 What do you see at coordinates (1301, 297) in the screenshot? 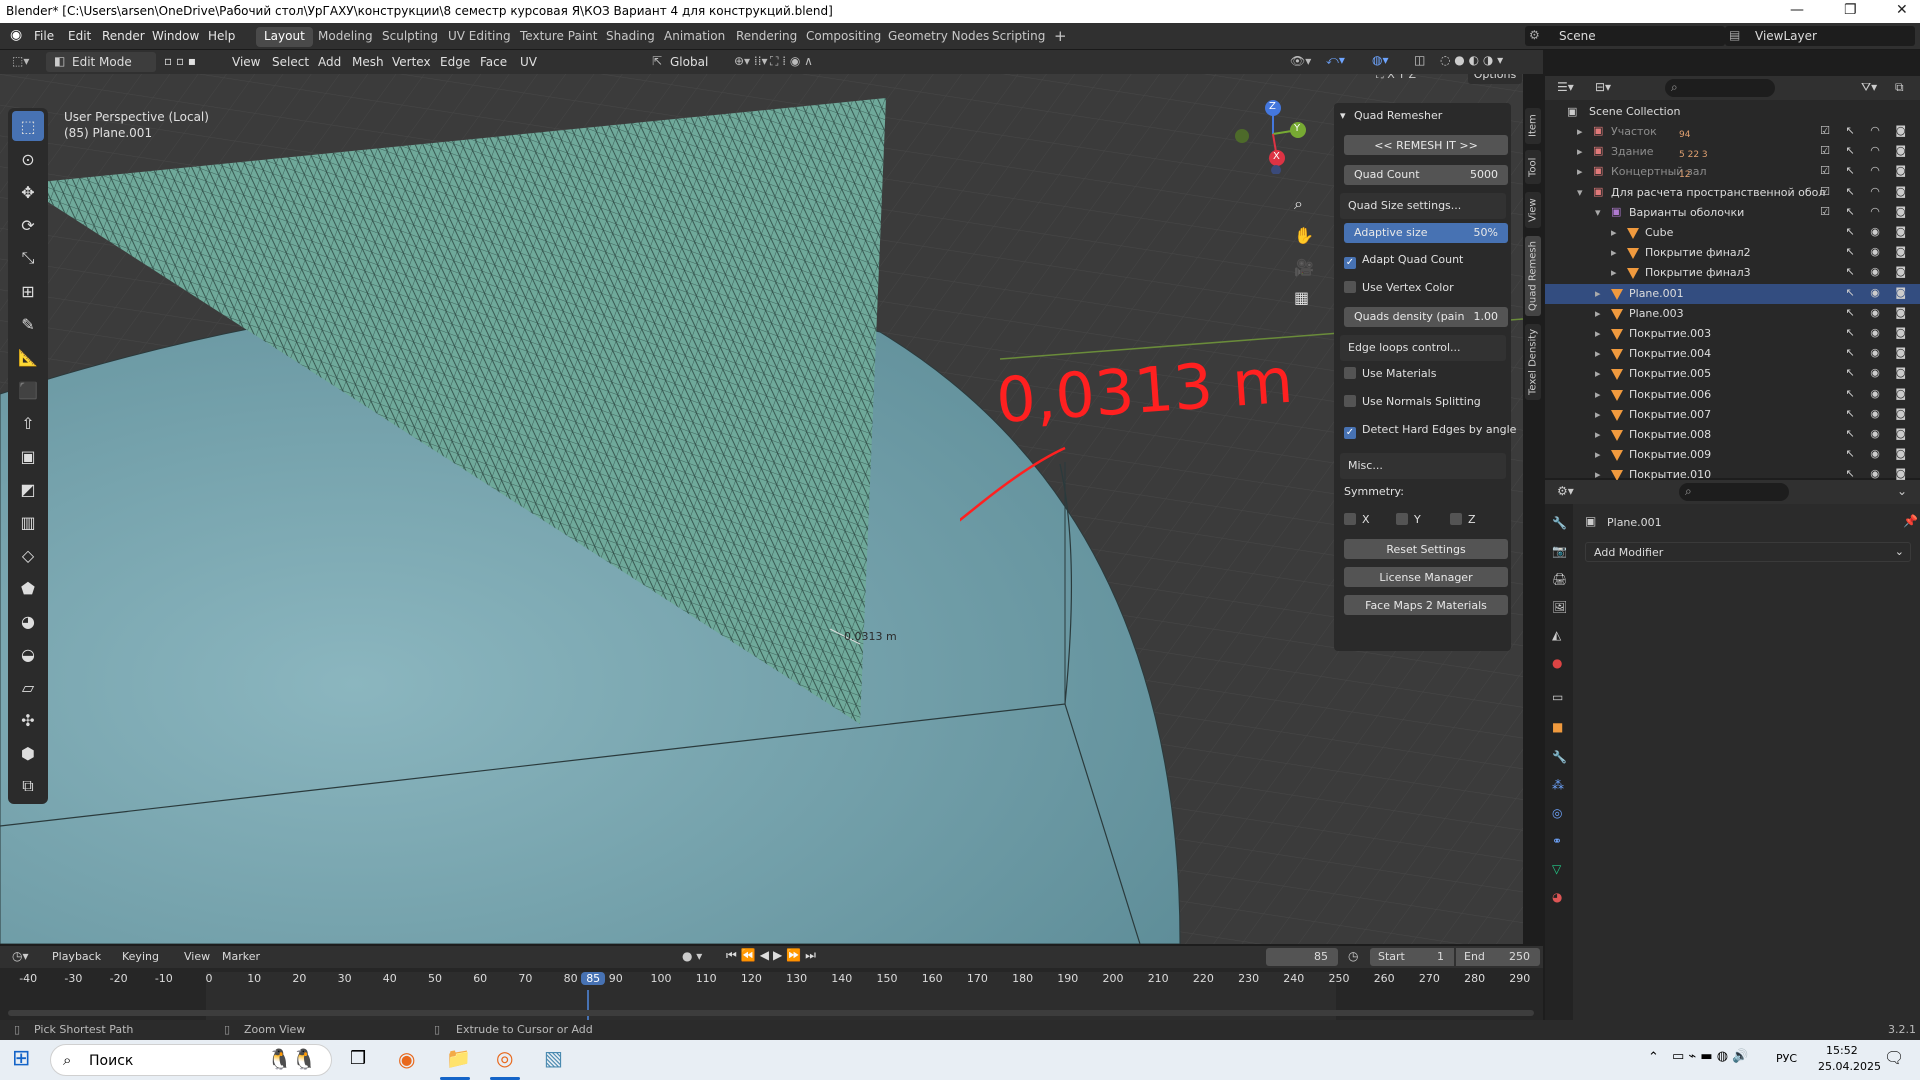
I see `perspective-grid-icon: ▦` at bounding box center [1301, 297].